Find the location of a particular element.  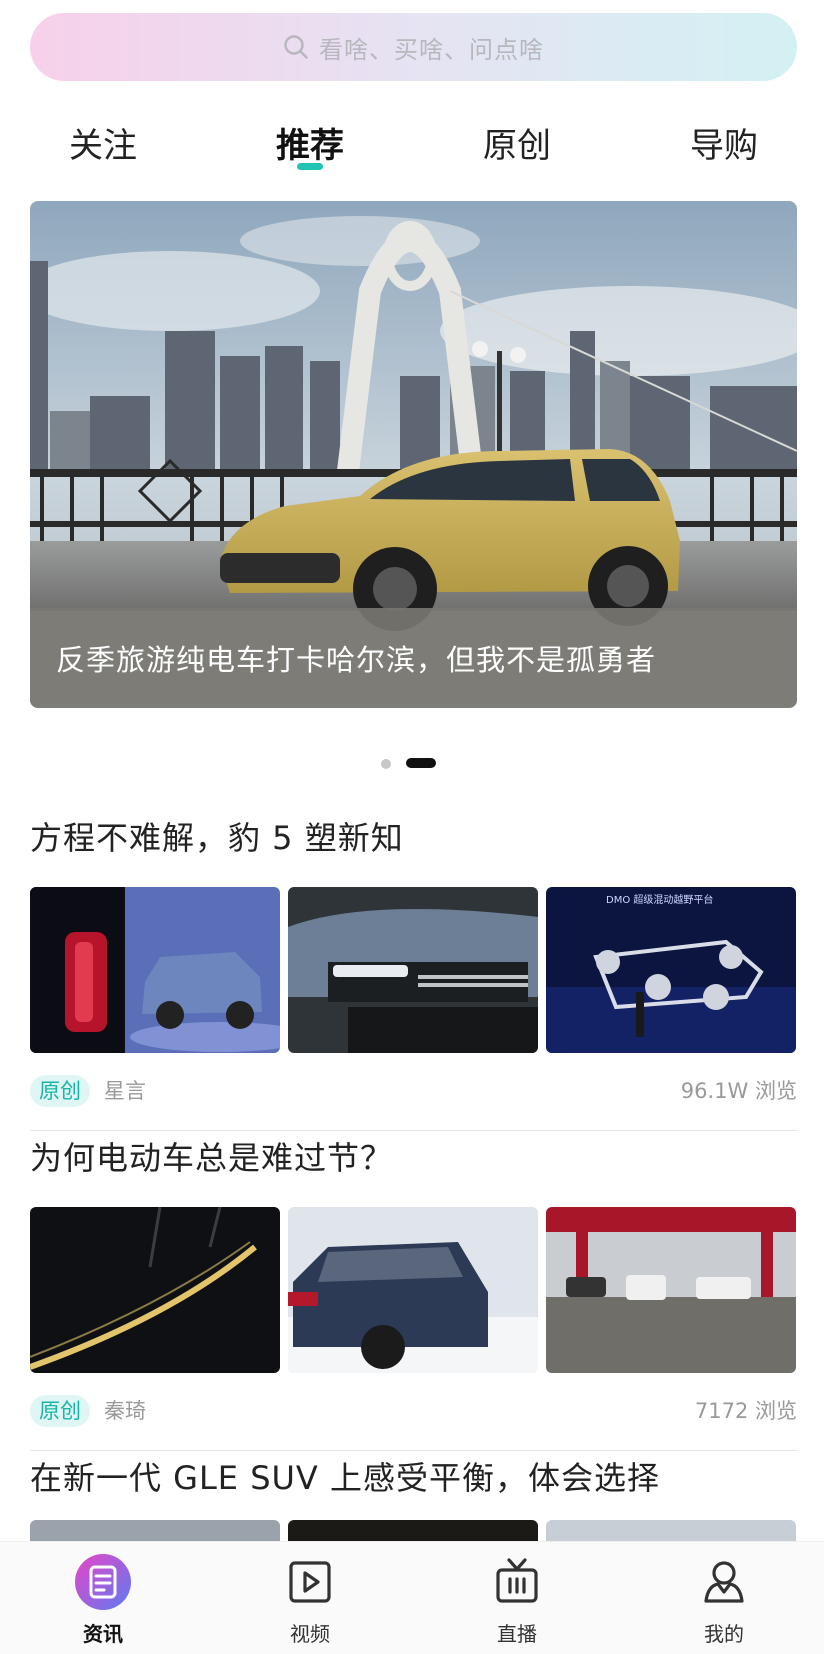

tab-shopping-guide: 导购 is located at coordinates (724, 142).